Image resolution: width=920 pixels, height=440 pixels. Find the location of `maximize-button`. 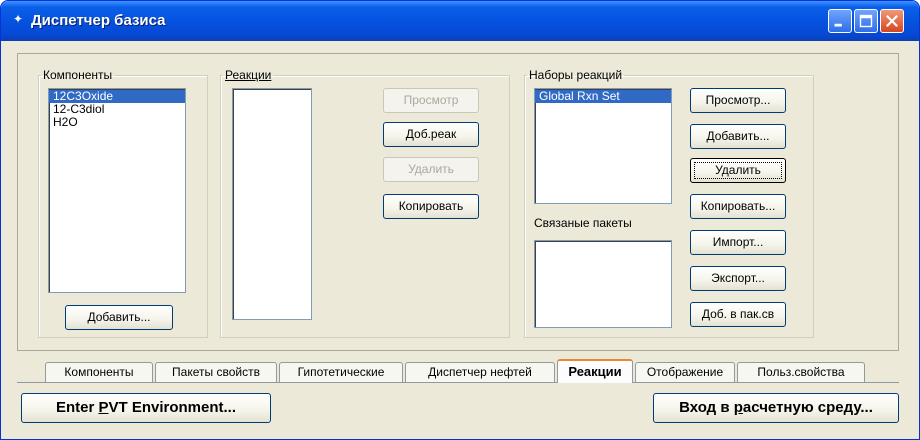

maximize-button is located at coordinates (866, 21).